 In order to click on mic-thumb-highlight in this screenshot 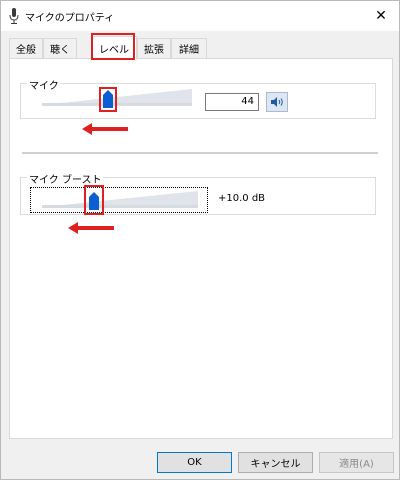, I will do `click(108, 99)`.